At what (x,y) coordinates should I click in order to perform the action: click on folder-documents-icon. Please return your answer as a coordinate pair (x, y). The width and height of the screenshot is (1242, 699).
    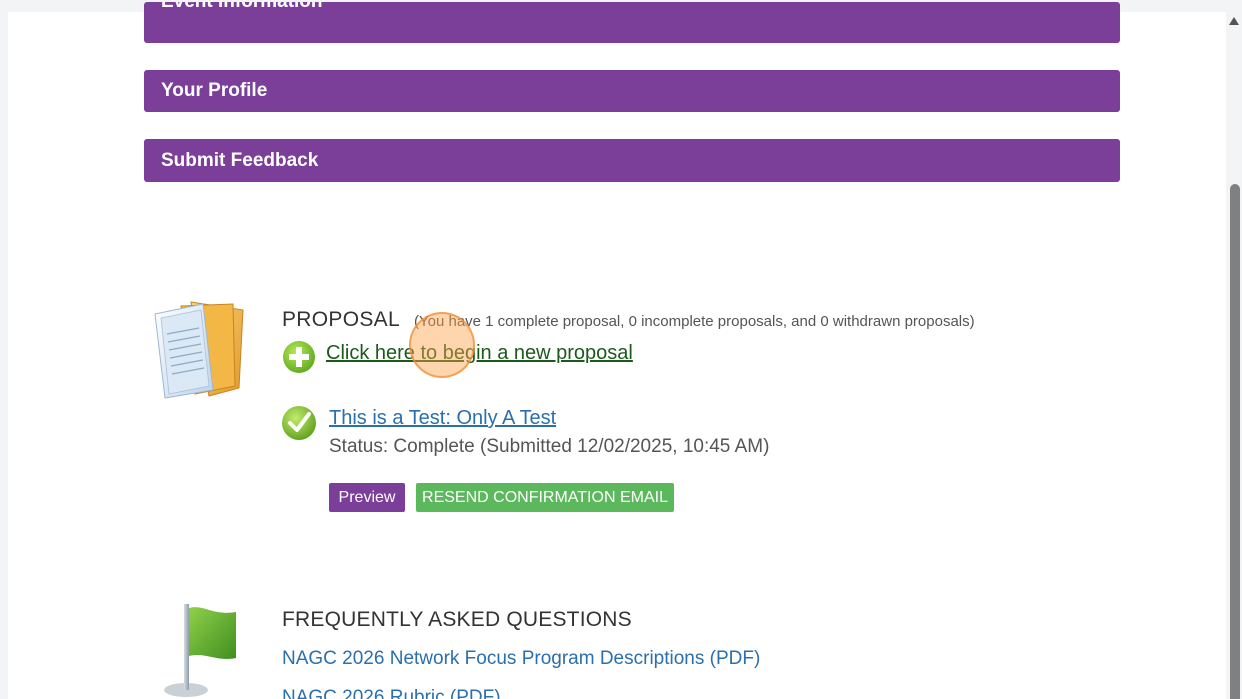
    Looking at the image, I should click on (199, 350).